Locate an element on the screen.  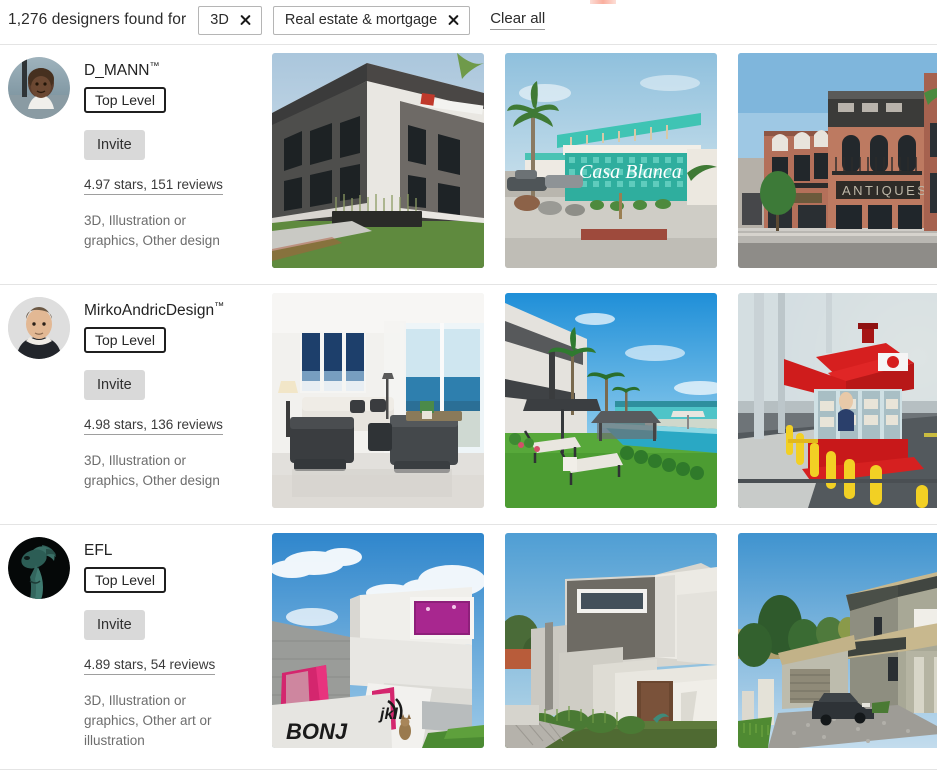
filter-chip-3d: 3D is located at coordinates (230, 20).